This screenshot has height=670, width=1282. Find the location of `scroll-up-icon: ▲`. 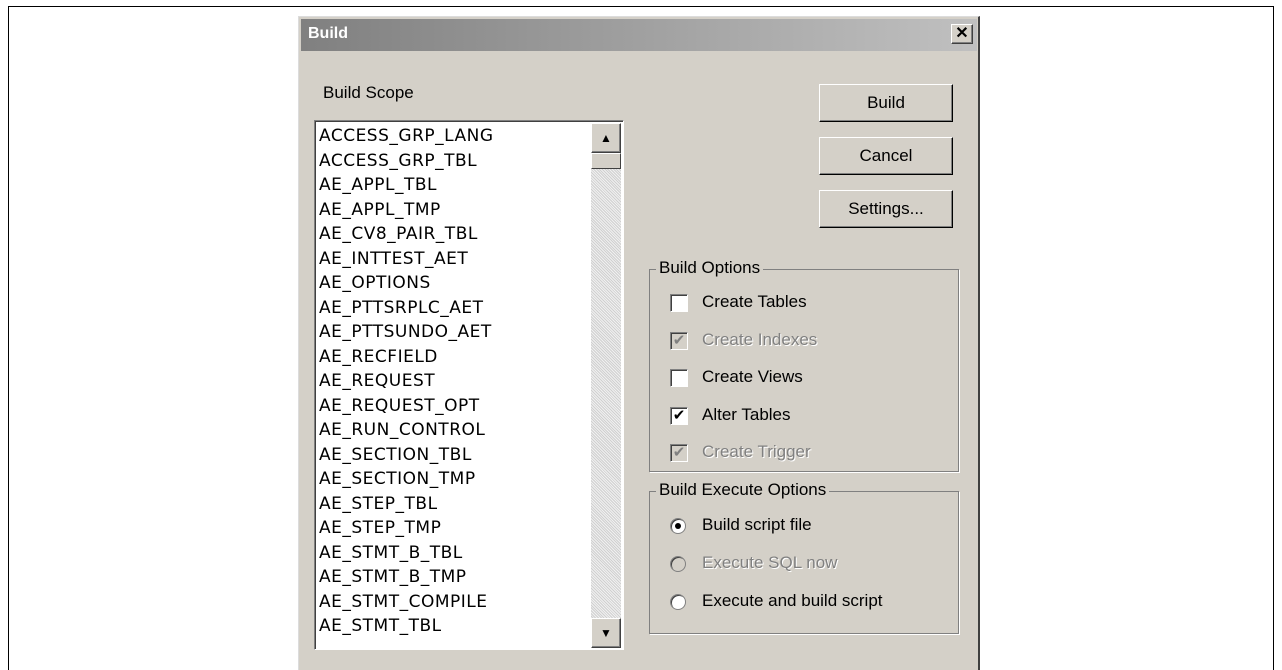

scroll-up-icon: ▲ is located at coordinates (606, 138).